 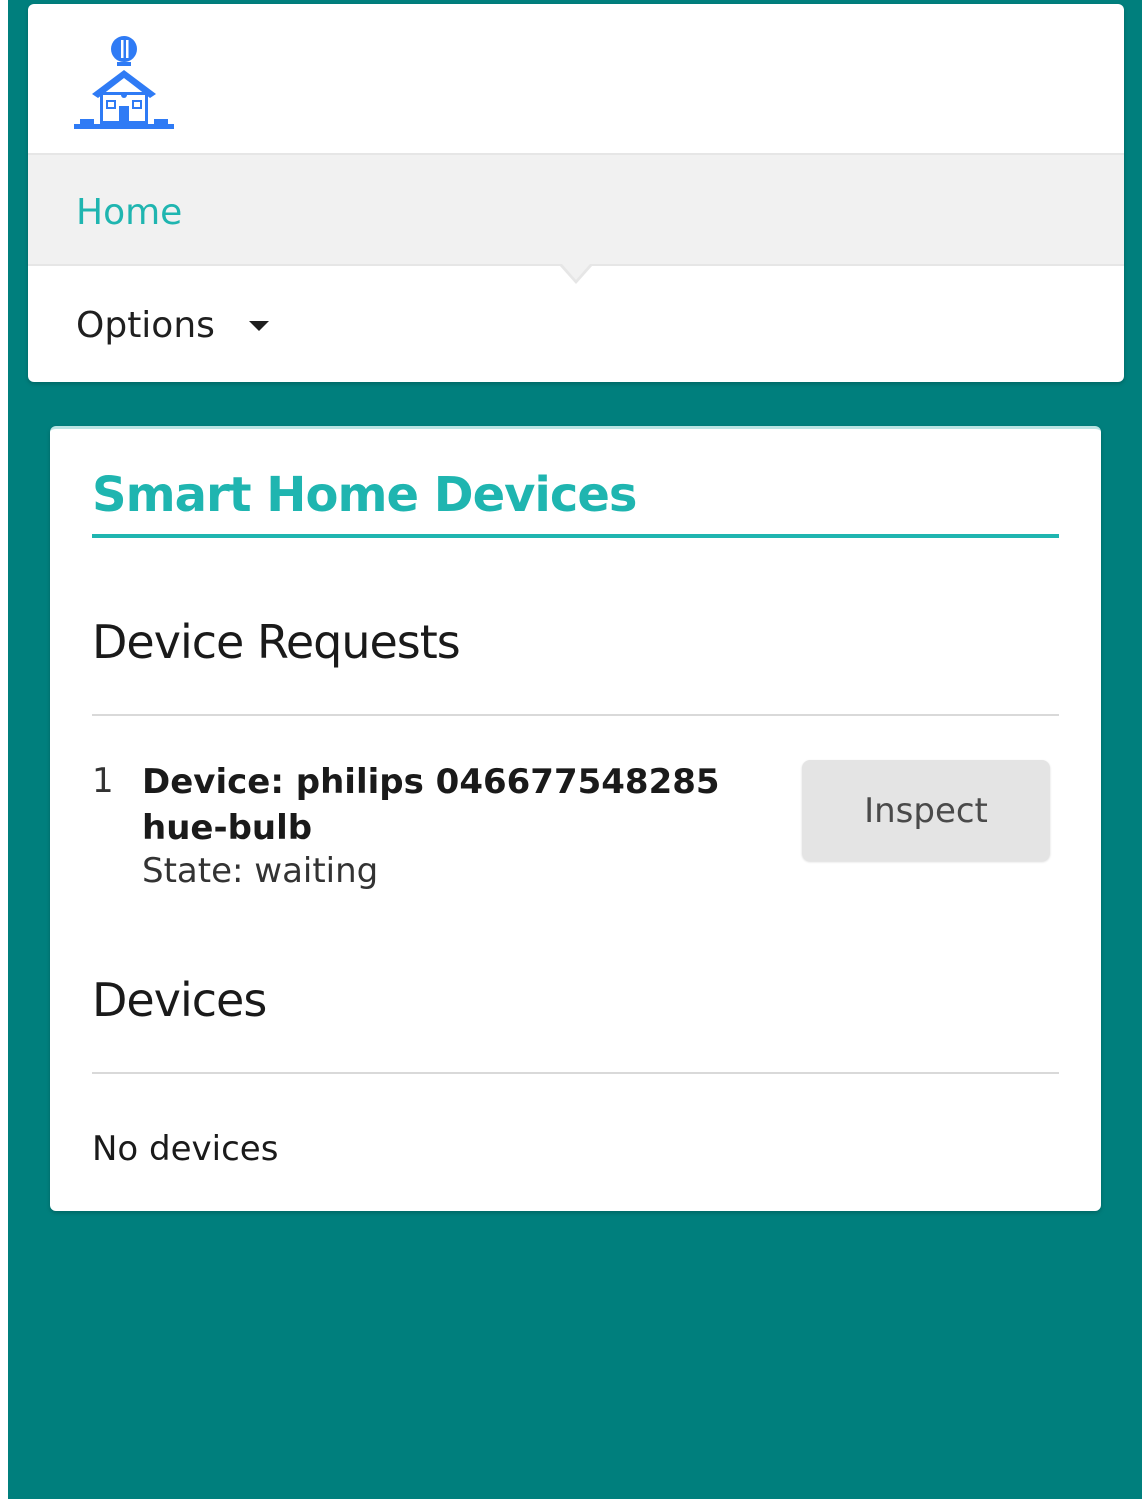 I want to click on inspect-button: Inspect, so click(x=926, y=810).